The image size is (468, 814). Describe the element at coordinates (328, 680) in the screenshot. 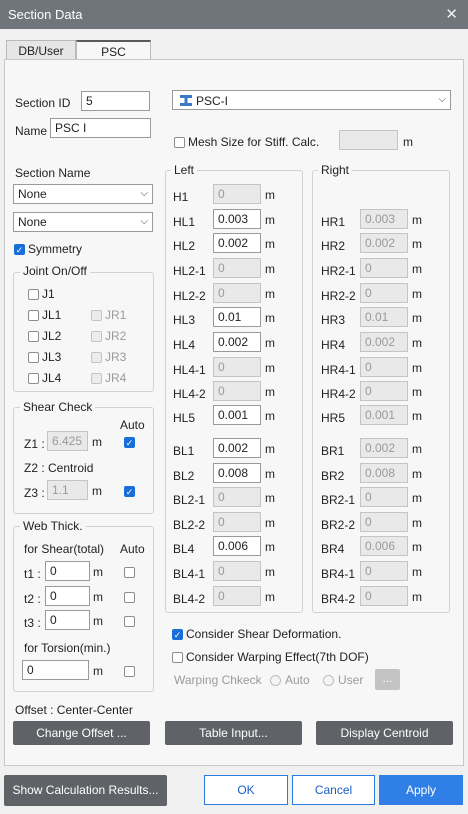

I see `warping-user-radio` at that location.